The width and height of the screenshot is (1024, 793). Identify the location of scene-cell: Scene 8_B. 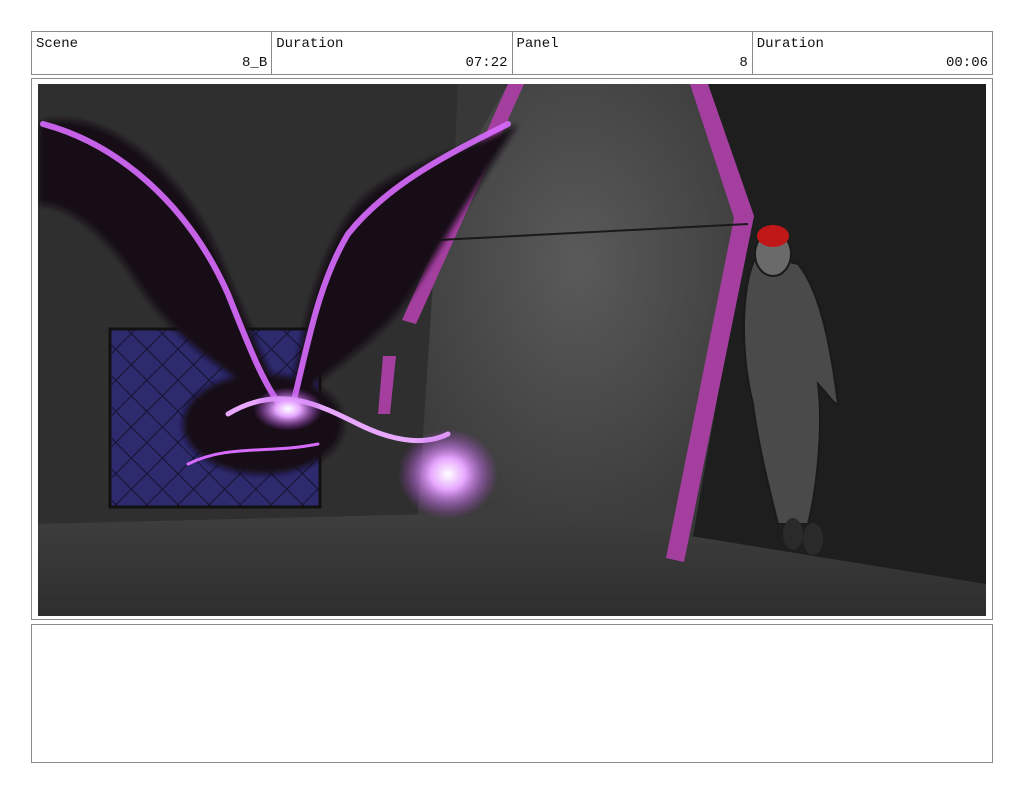
(152, 53).